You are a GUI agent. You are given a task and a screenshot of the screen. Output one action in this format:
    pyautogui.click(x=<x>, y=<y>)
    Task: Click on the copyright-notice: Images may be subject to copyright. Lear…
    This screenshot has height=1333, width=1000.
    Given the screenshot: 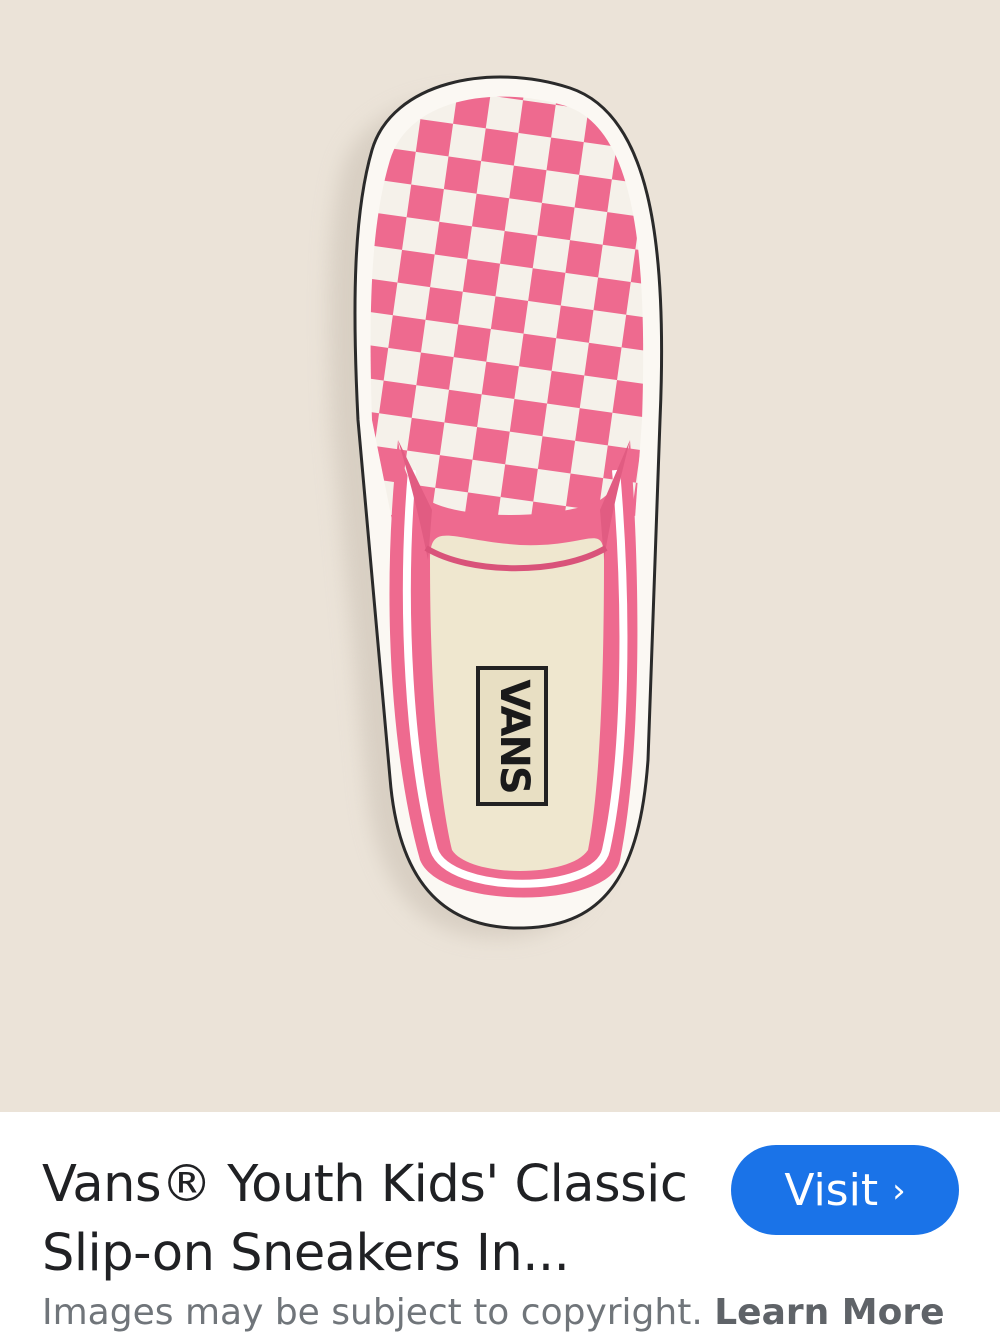 What is the action you would take?
    pyautogui.click(x=521, y=1312)
    